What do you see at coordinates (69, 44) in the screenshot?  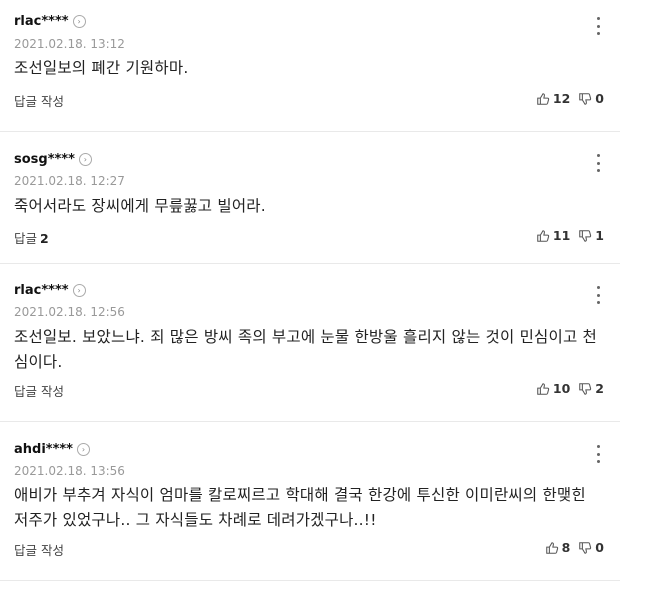 I see `comment-date: 2021.02.18. 13:12` at bounding box center [69, 44].